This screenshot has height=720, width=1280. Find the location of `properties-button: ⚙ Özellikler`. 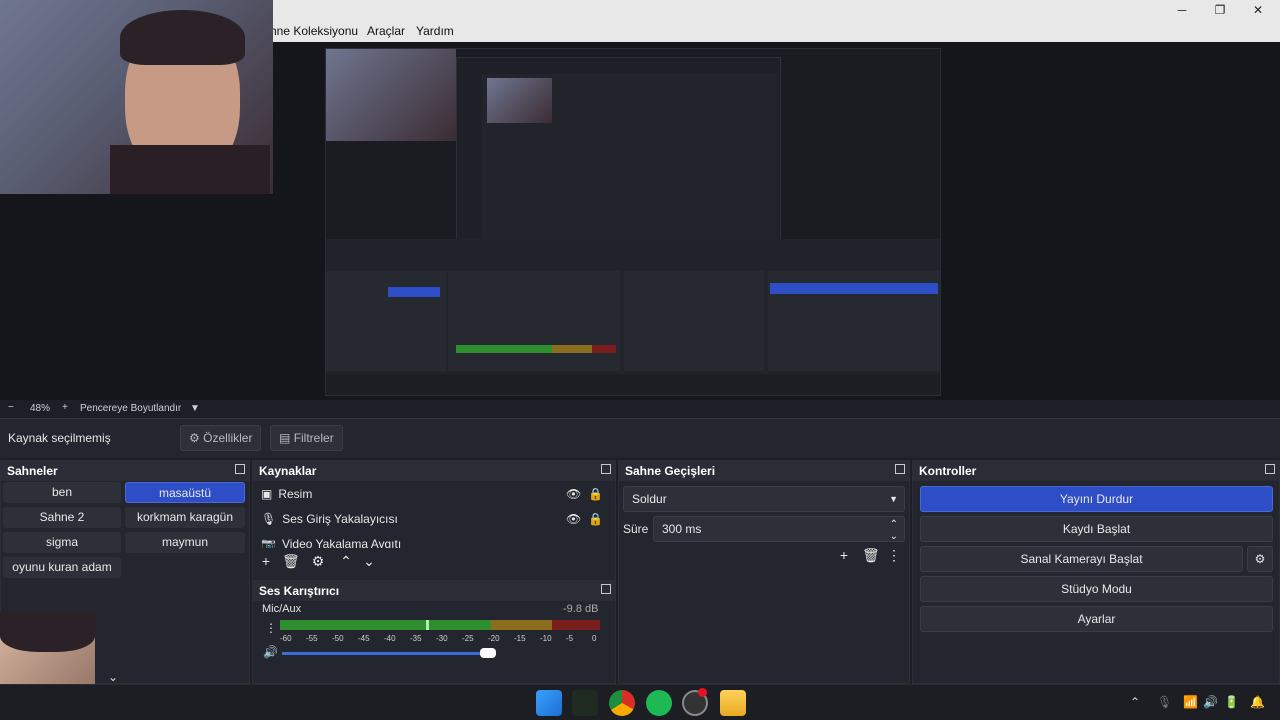

properties-button: ⚙ Özellikler is located at coordinates (221, 438).